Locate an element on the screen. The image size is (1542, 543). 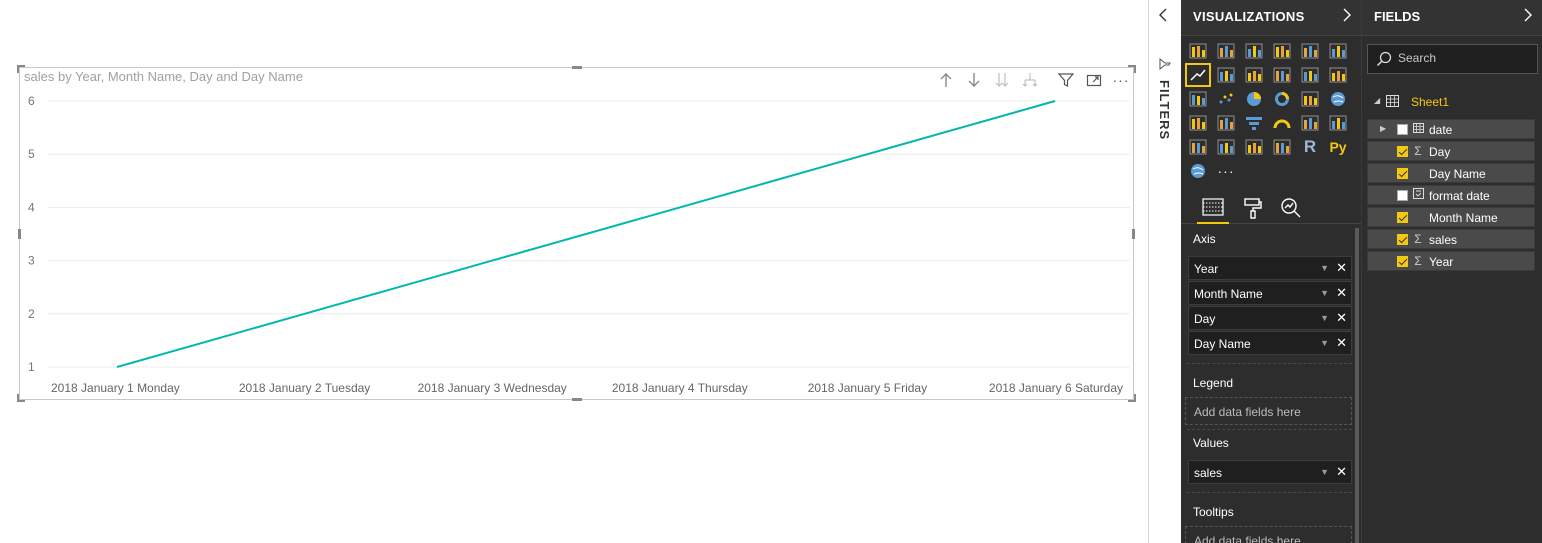
more-options-icon: ··· is located at coordinates (1121, 80).